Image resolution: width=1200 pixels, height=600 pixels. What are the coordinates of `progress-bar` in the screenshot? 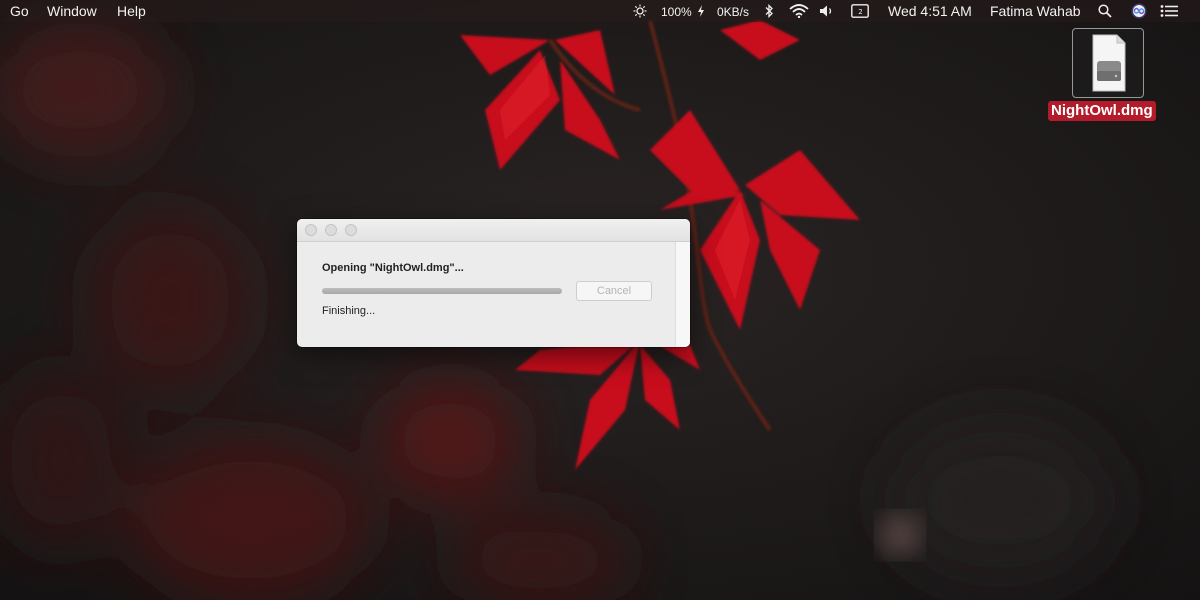 It's located at (442, 291).